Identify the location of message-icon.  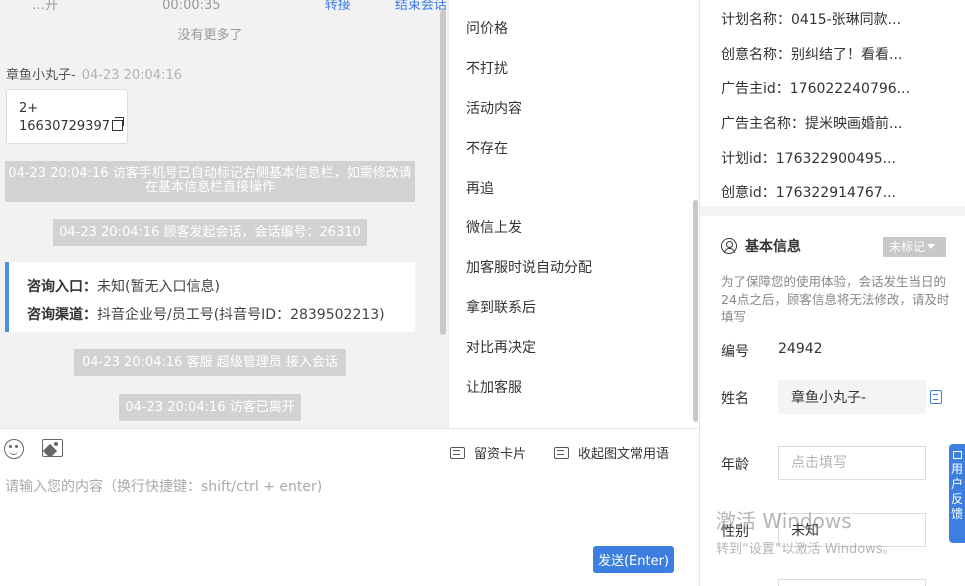
(957, 455).